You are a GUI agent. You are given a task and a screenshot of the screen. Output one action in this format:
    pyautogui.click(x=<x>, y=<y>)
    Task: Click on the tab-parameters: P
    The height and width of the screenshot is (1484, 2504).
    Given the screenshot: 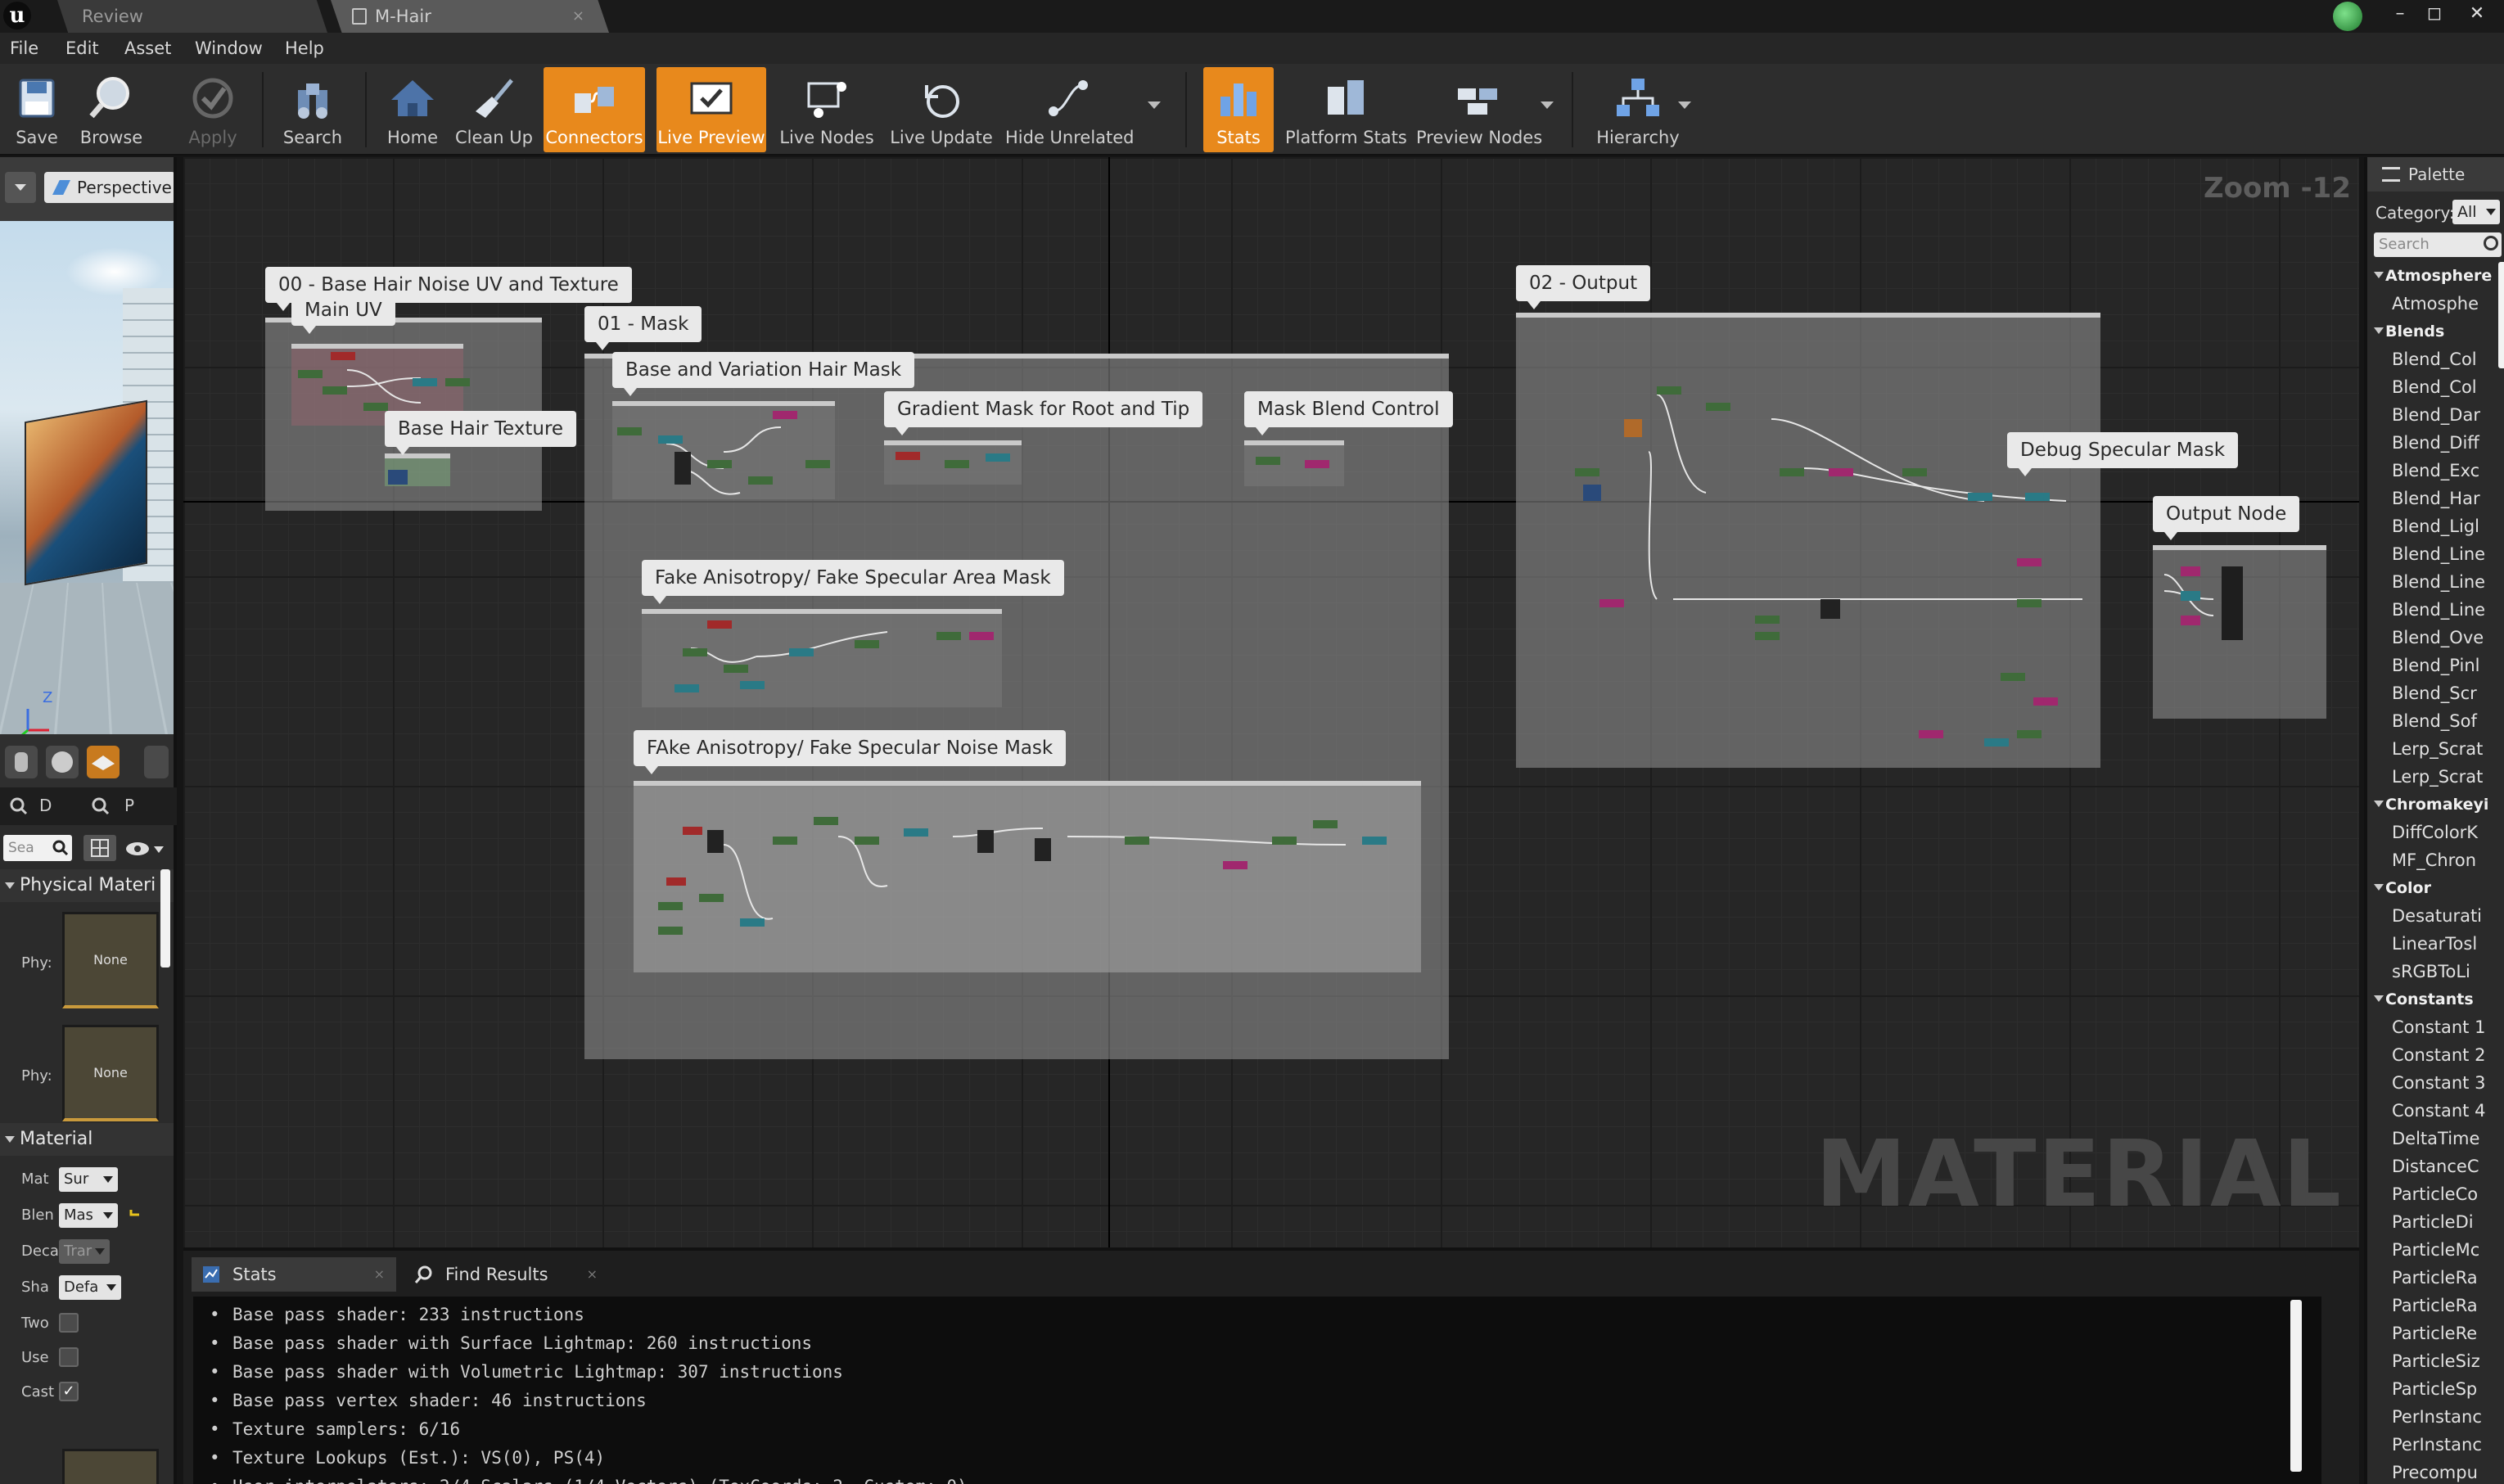 What is the action you would take?
    pyautogui.click(x=129, y=805)
    